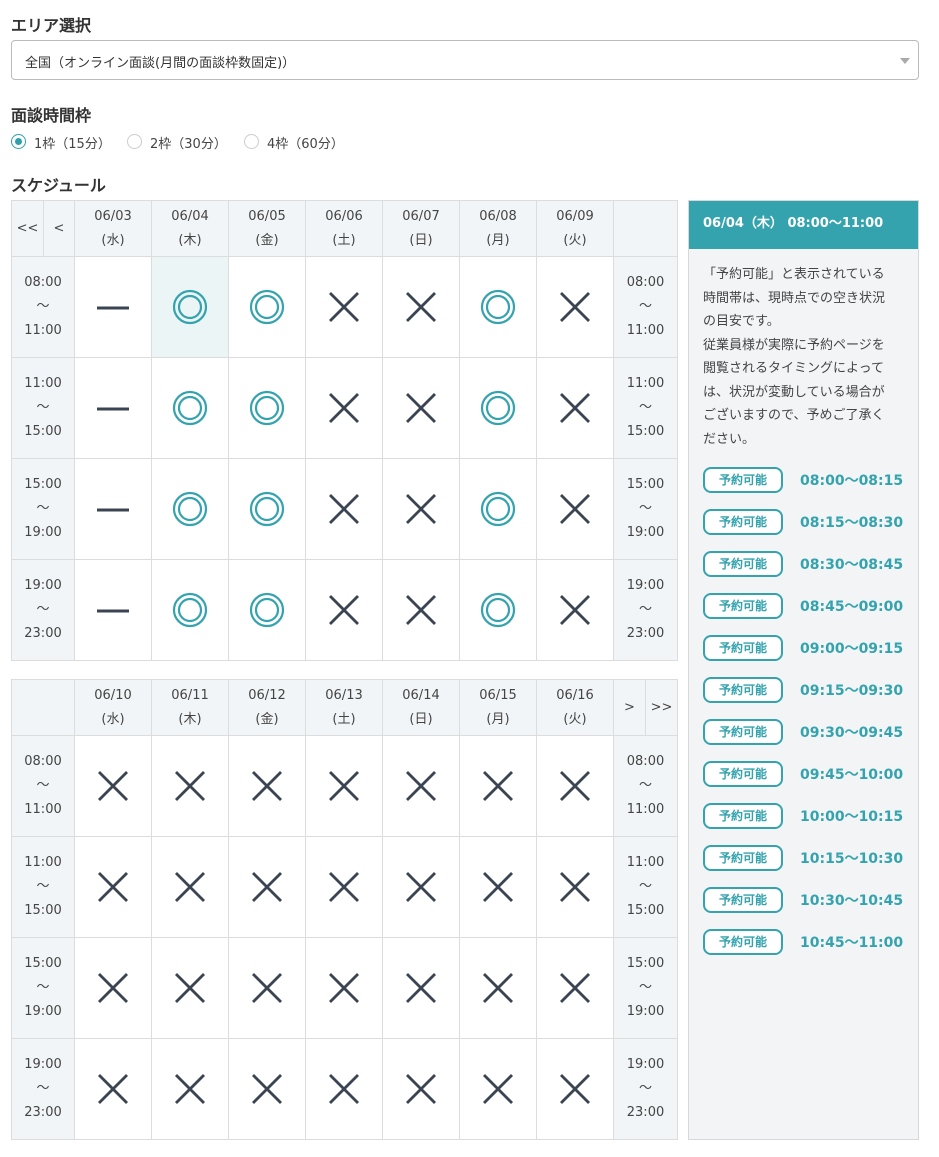  Describe the element at coordinates (661, 707) in the screenshot. I see `last-week-button: >>` at that location.